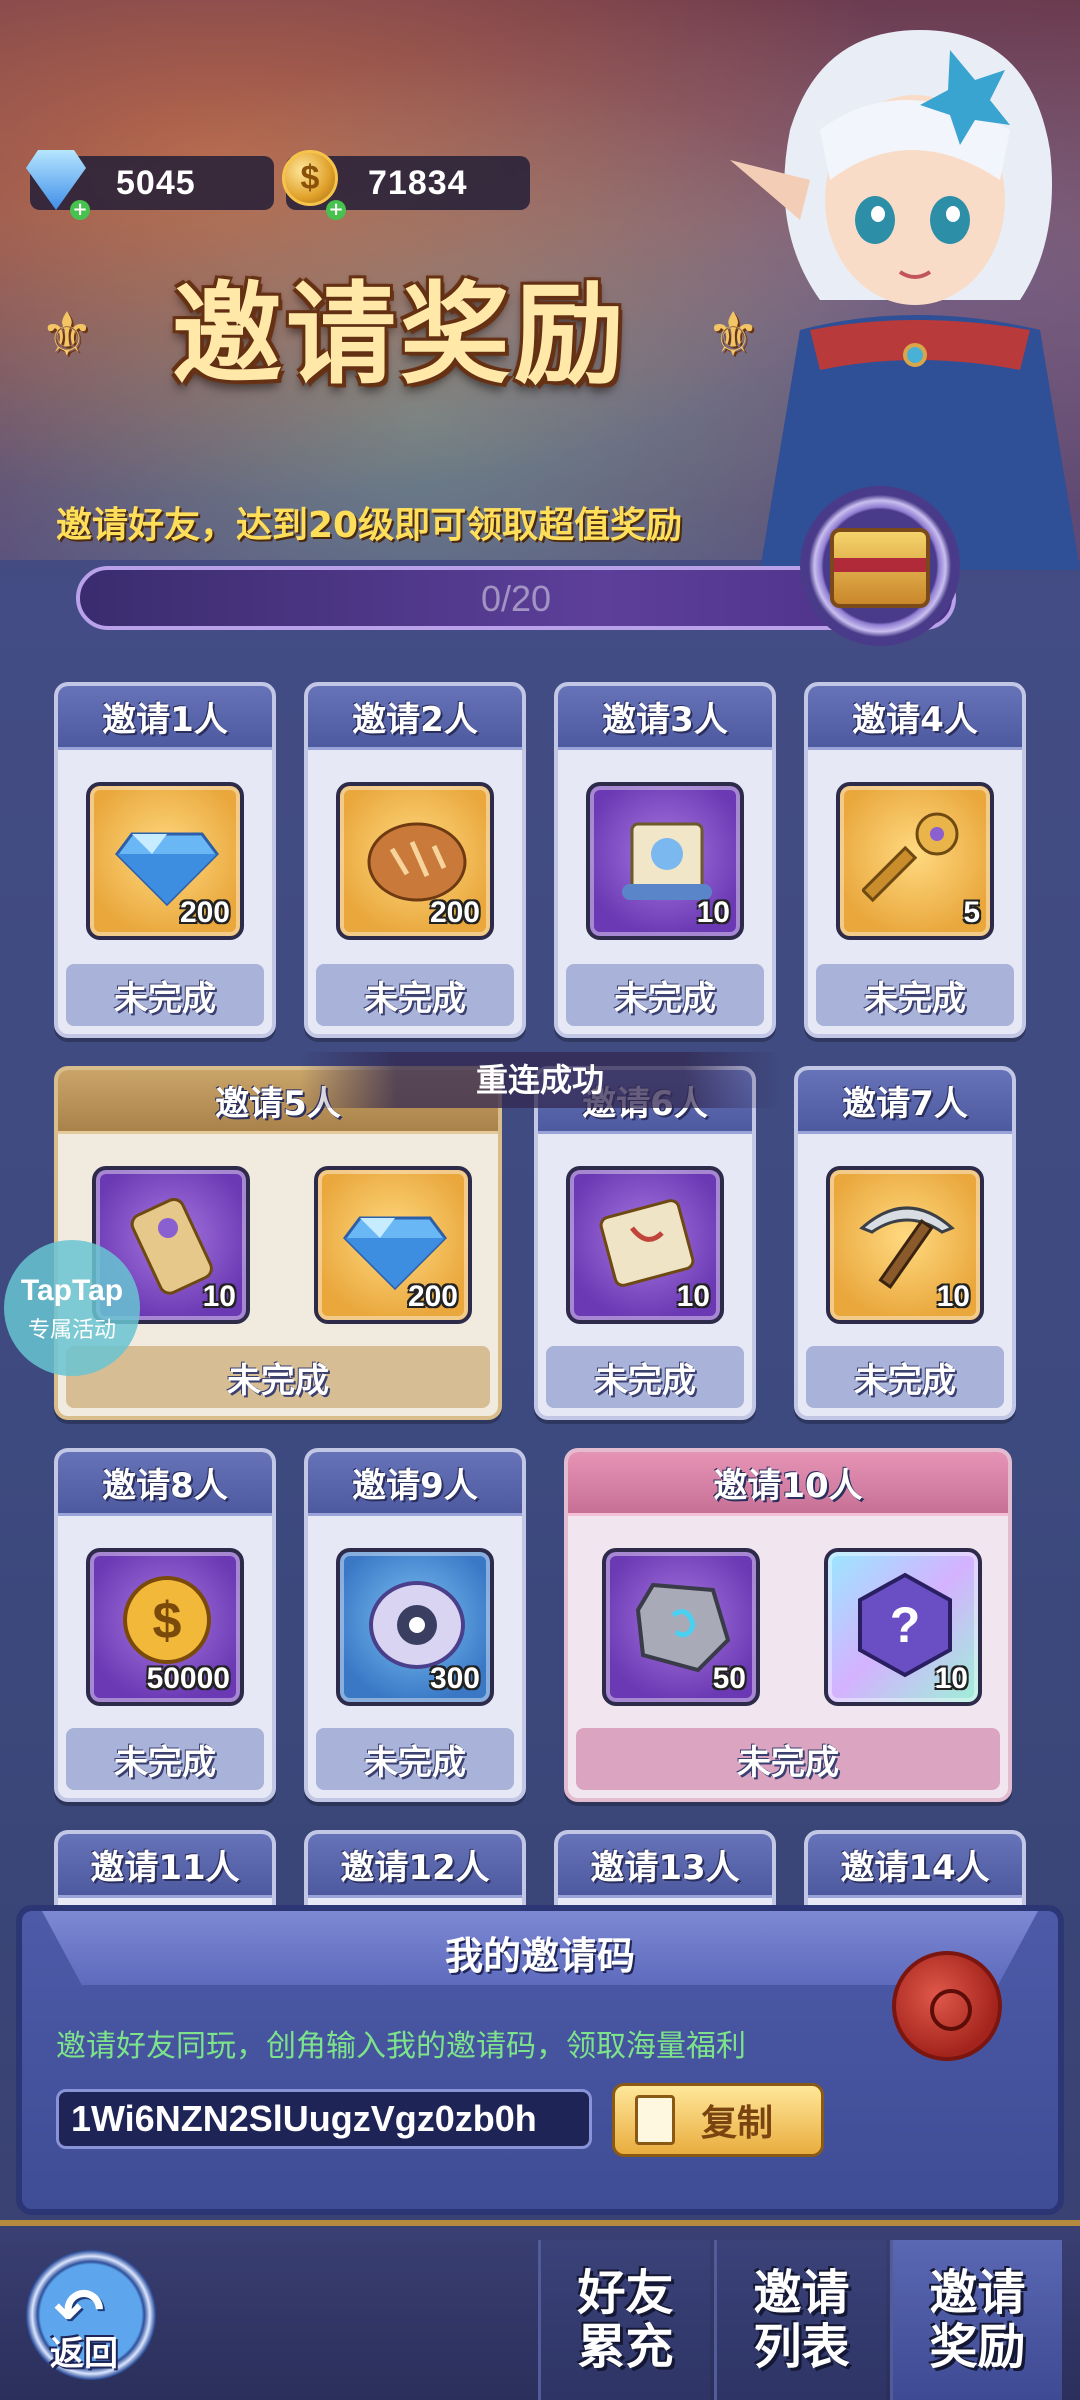  I want to click on invite-card: 邀请4人 5 未完成, so click(915, 860).